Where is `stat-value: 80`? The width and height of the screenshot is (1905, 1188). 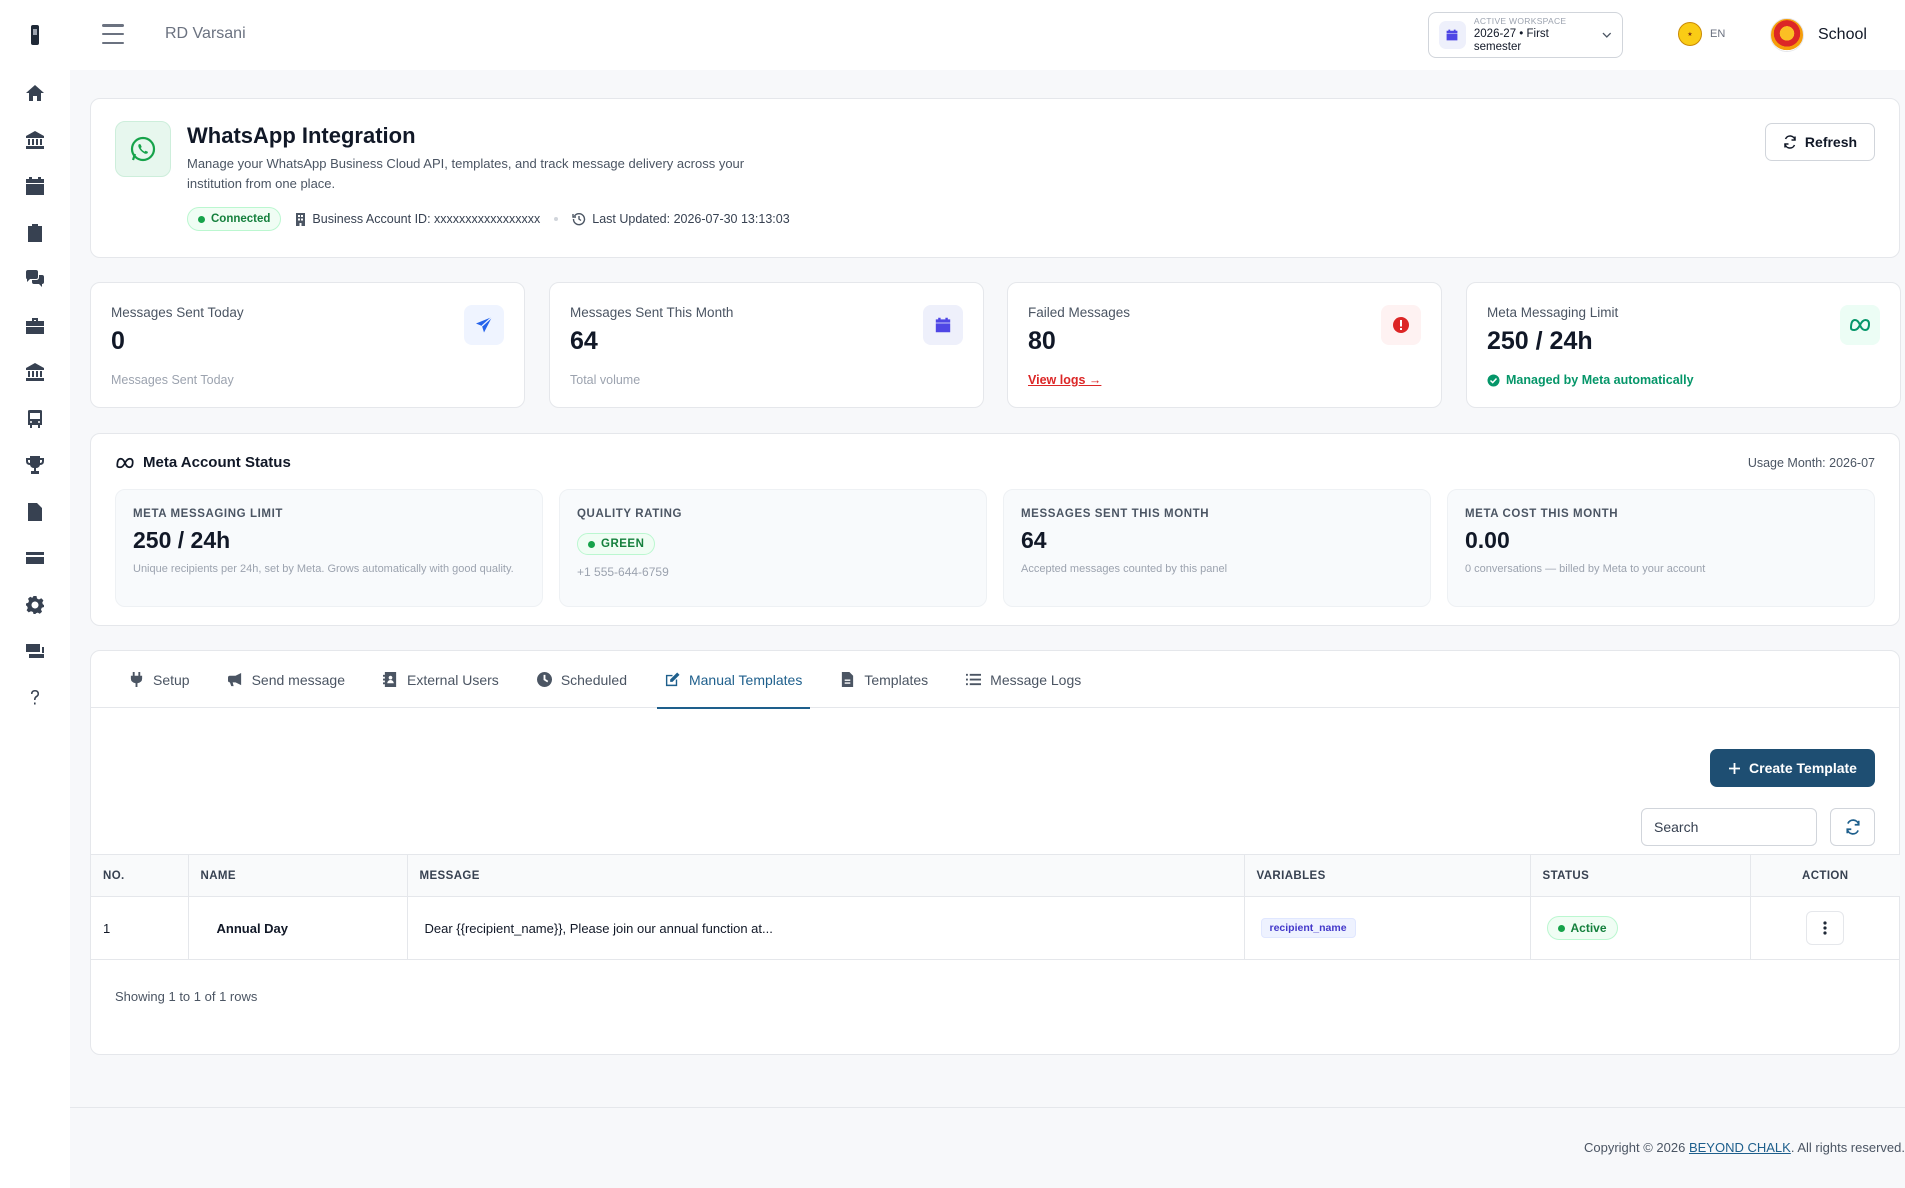
stat-value: 80 is located at coordinates (1042, 341).